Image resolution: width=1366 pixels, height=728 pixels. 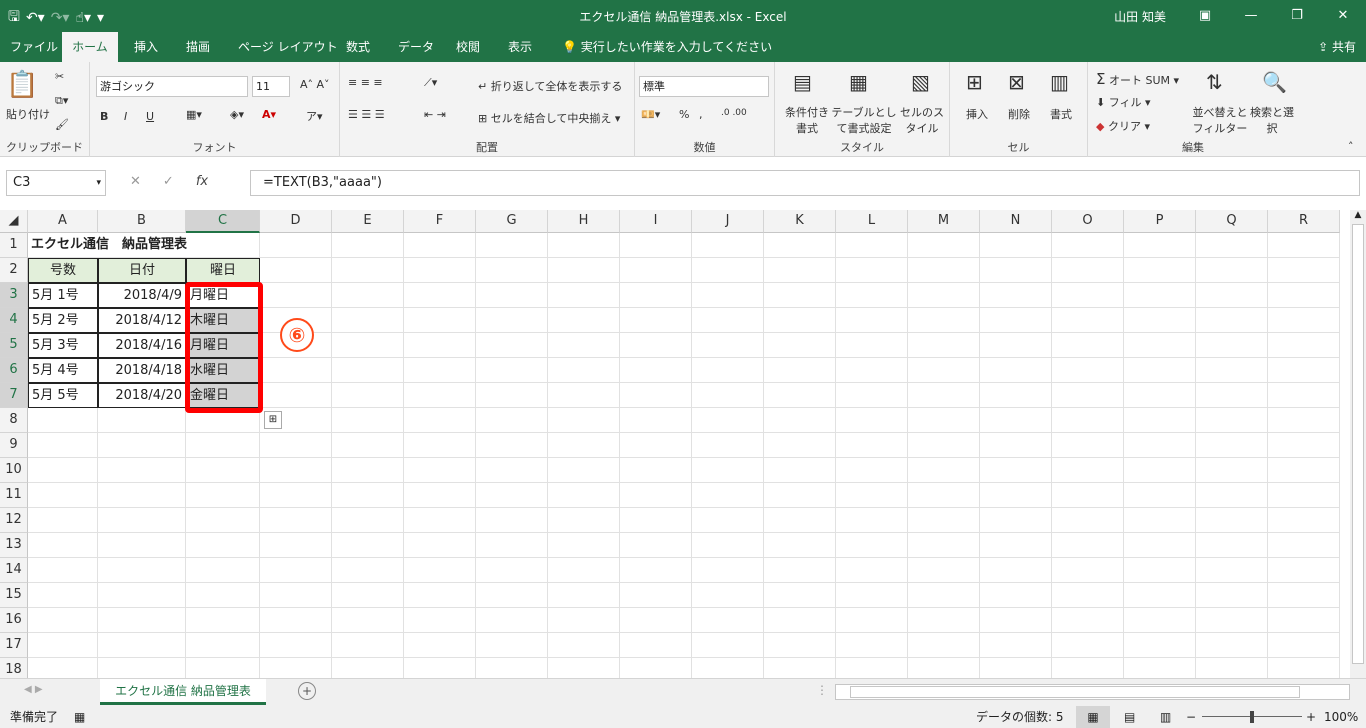 What do you see at coordinates (14, 270) in the screenshot?
I see `row-header-2: 2` at bounding box center [14, 270].